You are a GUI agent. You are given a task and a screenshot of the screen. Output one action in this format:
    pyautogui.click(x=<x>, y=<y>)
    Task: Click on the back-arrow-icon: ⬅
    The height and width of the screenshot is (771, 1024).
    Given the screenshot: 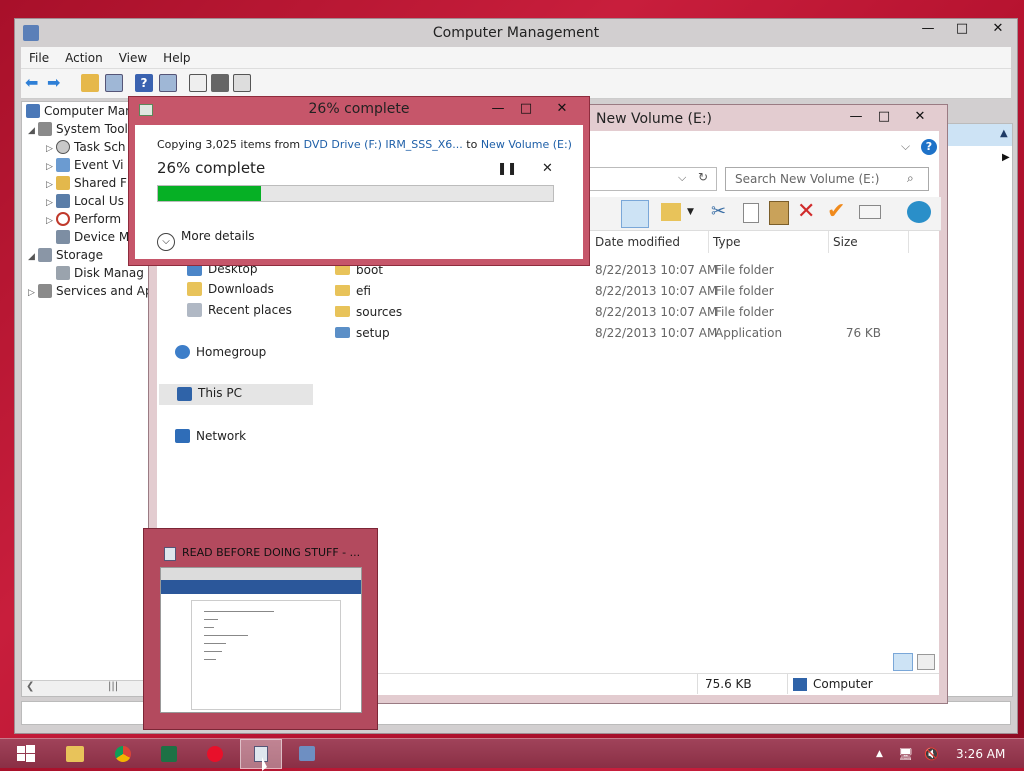 What is the action you would take?
    pyautogui.click(x=34, y=83)
    